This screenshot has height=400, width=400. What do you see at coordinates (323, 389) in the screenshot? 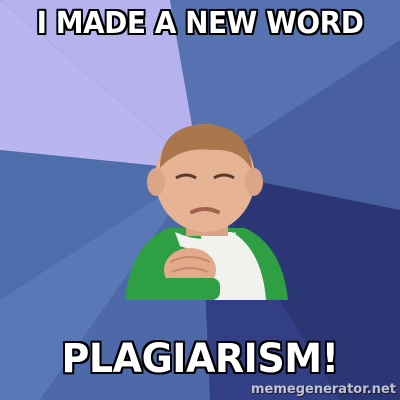
I see `watermark-text: memegenerator.net` at bounding box center [323, 389].